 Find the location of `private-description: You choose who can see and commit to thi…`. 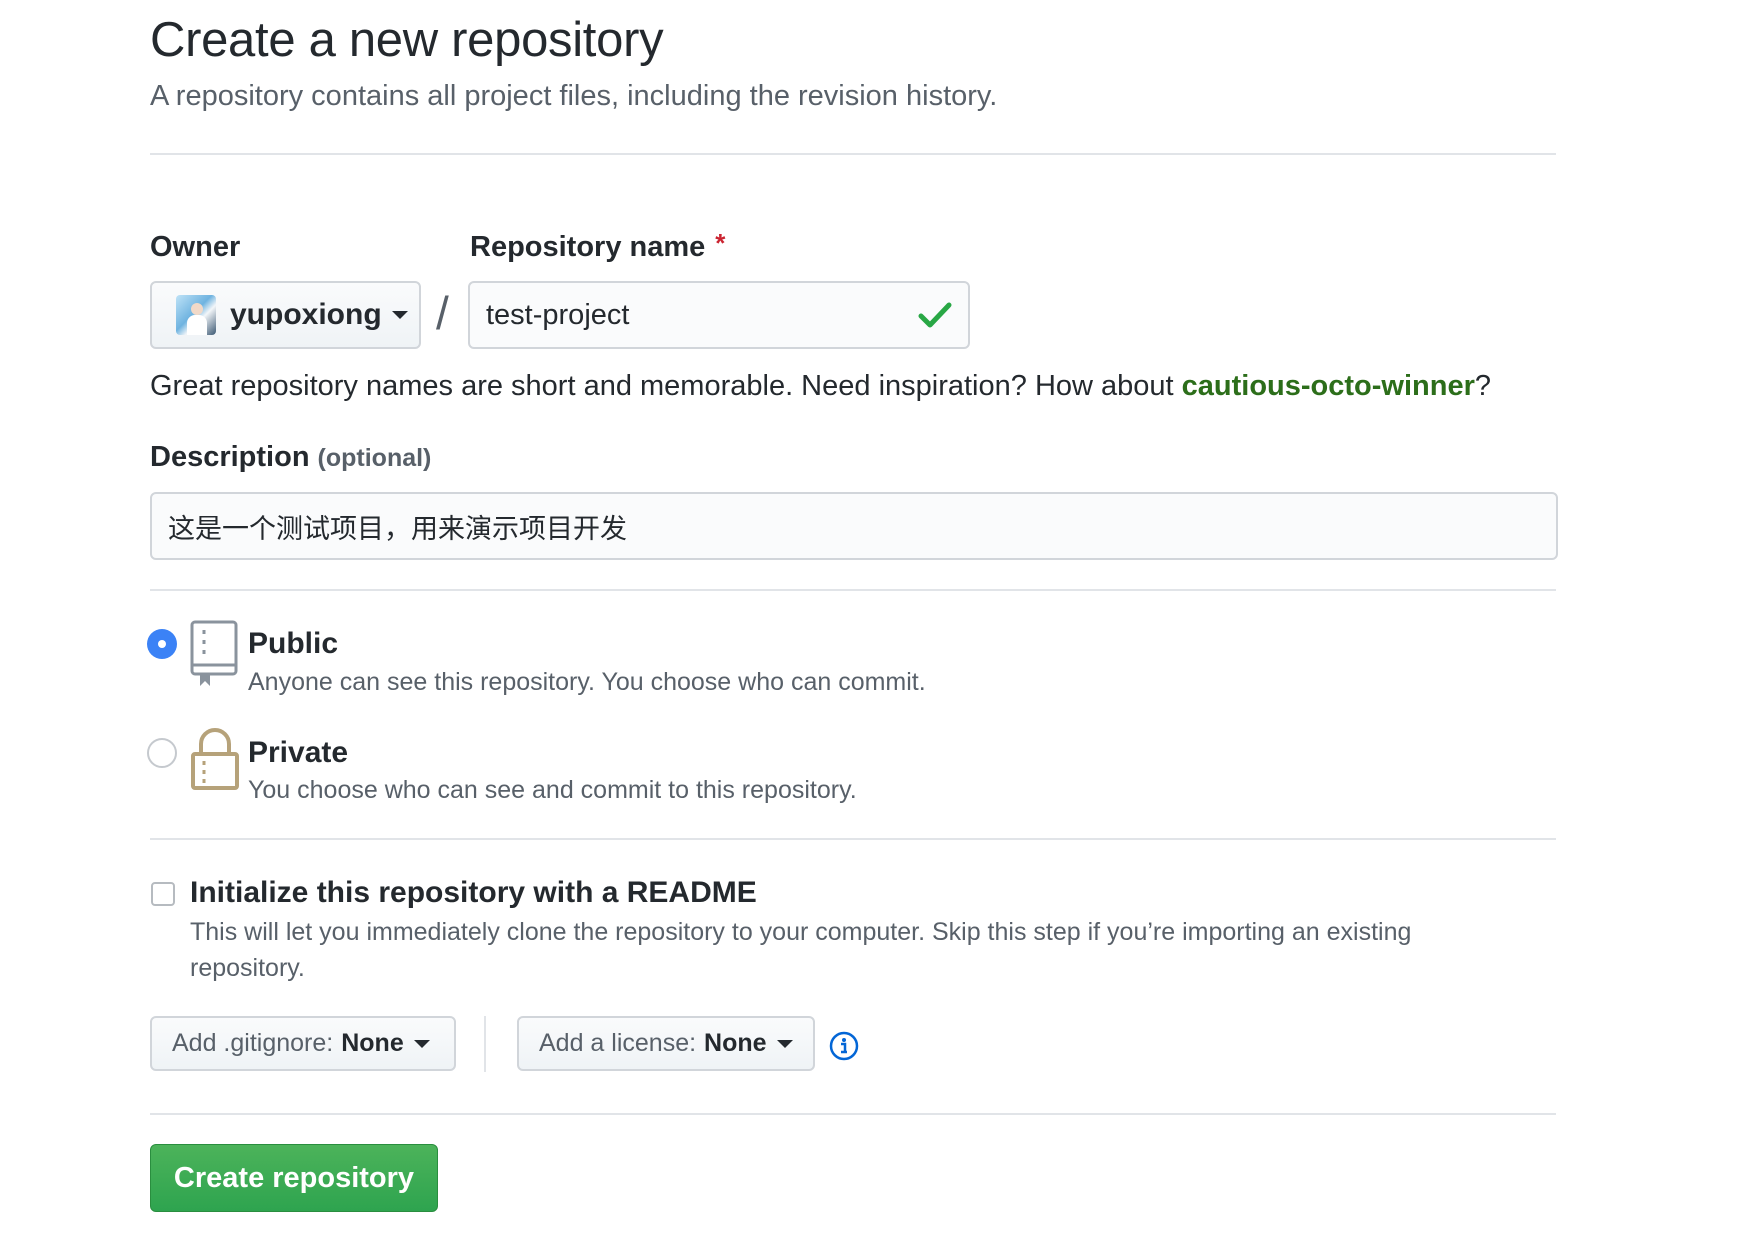

private-description: You choose who can see and commit to thi… is located at coordinates (552, 790).